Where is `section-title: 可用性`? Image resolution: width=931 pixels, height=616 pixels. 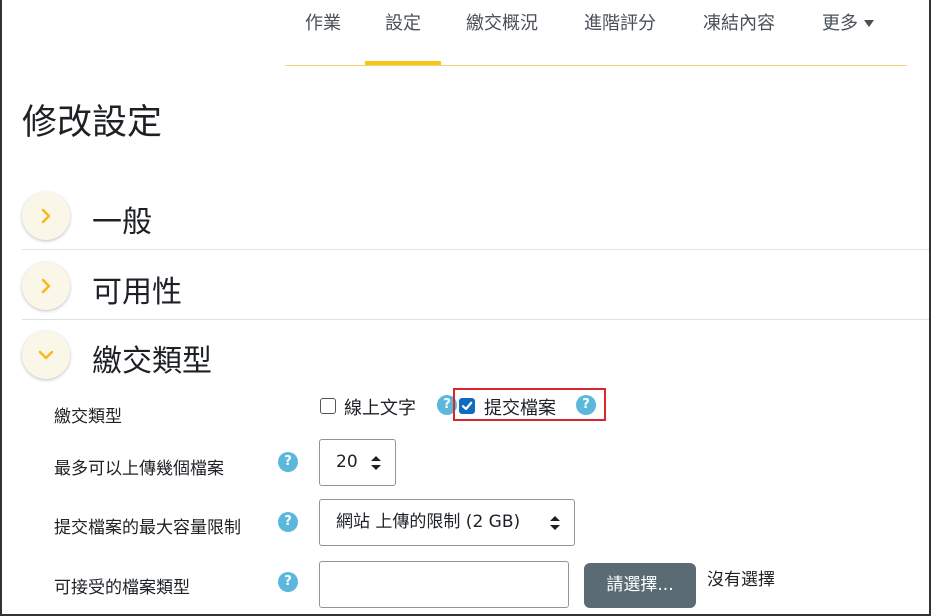
section-title: 可用性 is located at coordinates (137, 289).